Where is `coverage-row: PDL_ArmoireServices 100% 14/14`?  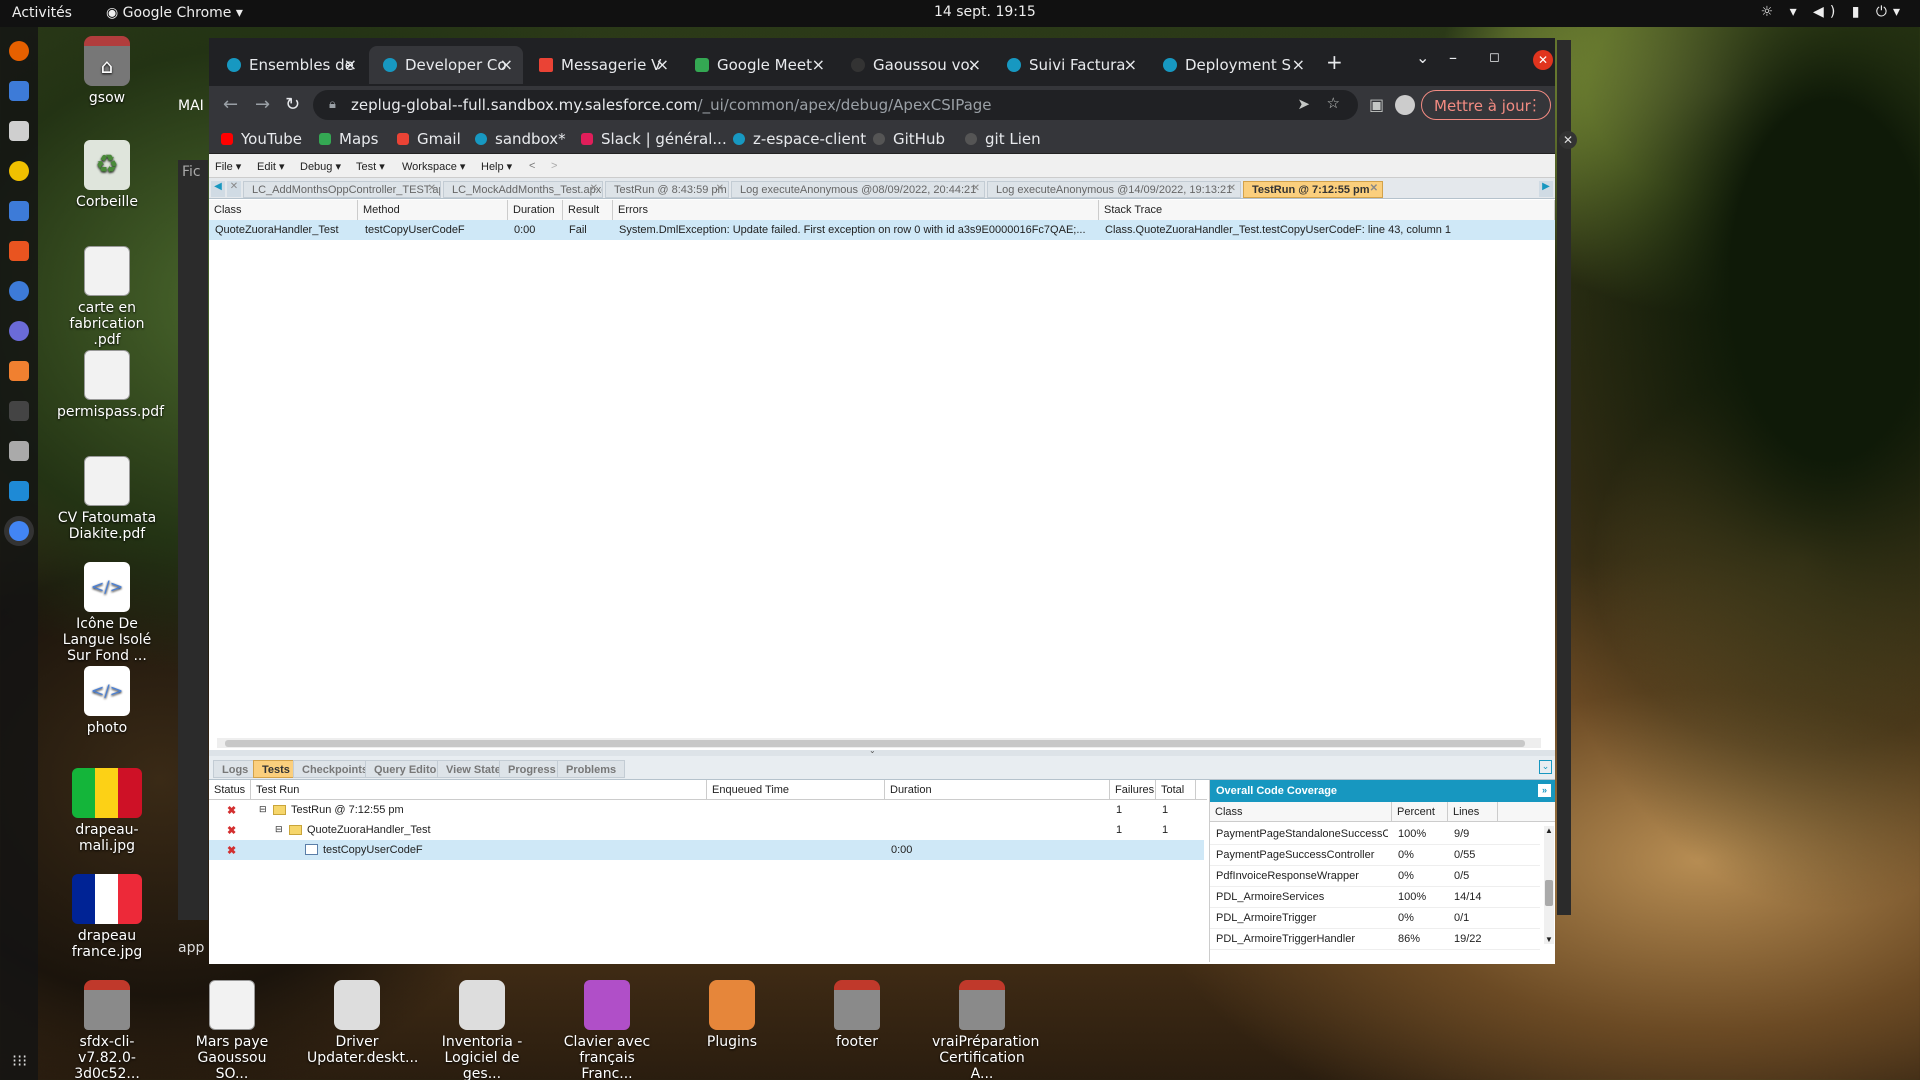 coverage-row: PDL_ArmoireServices 100% 14/14 is located at coordinates (1375, 897).